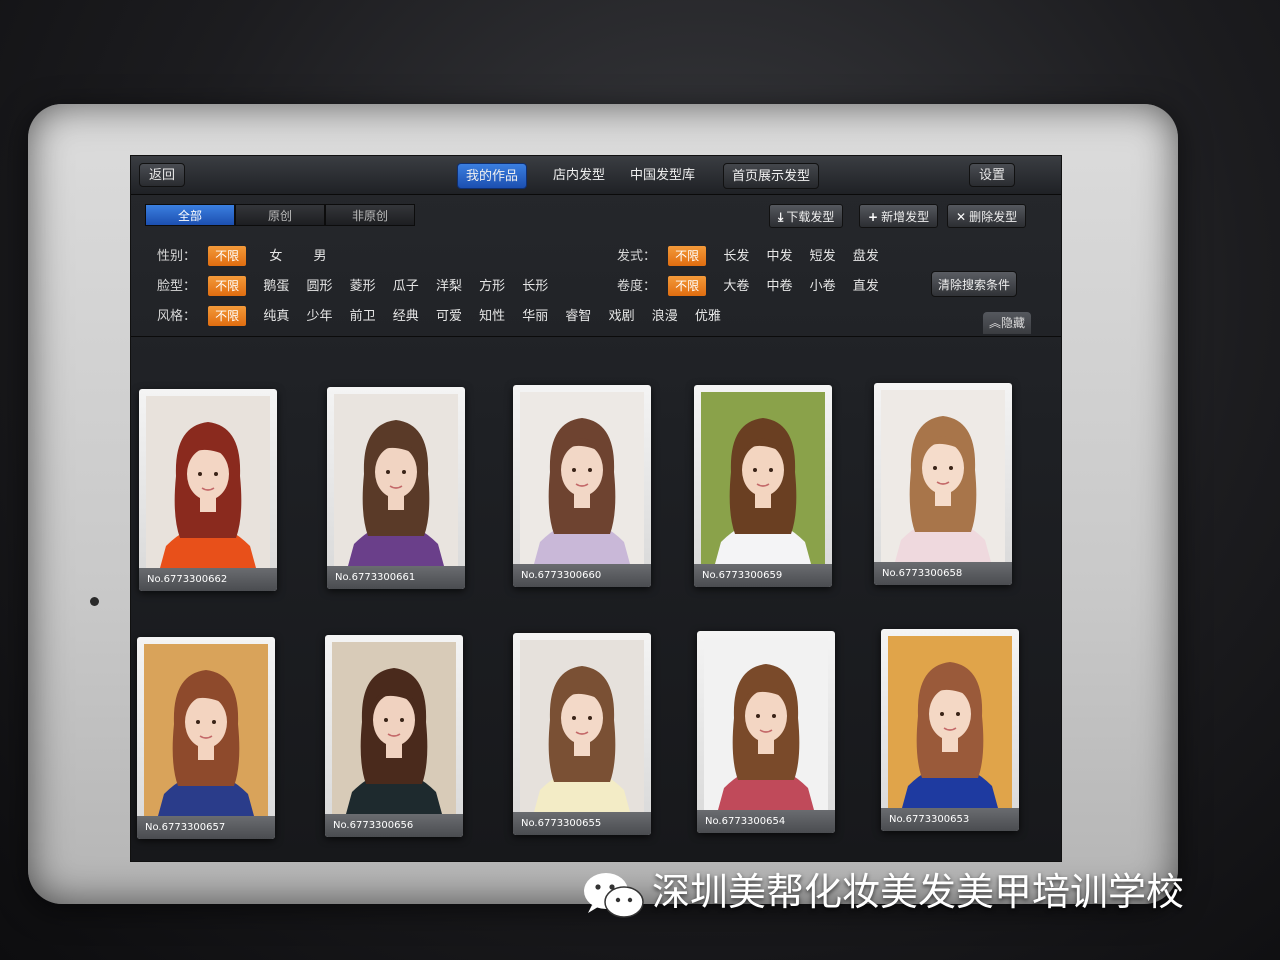 Image resolution: width=1280 pixels, height=960 pixels. I want to click on filter-option: 知性, so click(492, 317).